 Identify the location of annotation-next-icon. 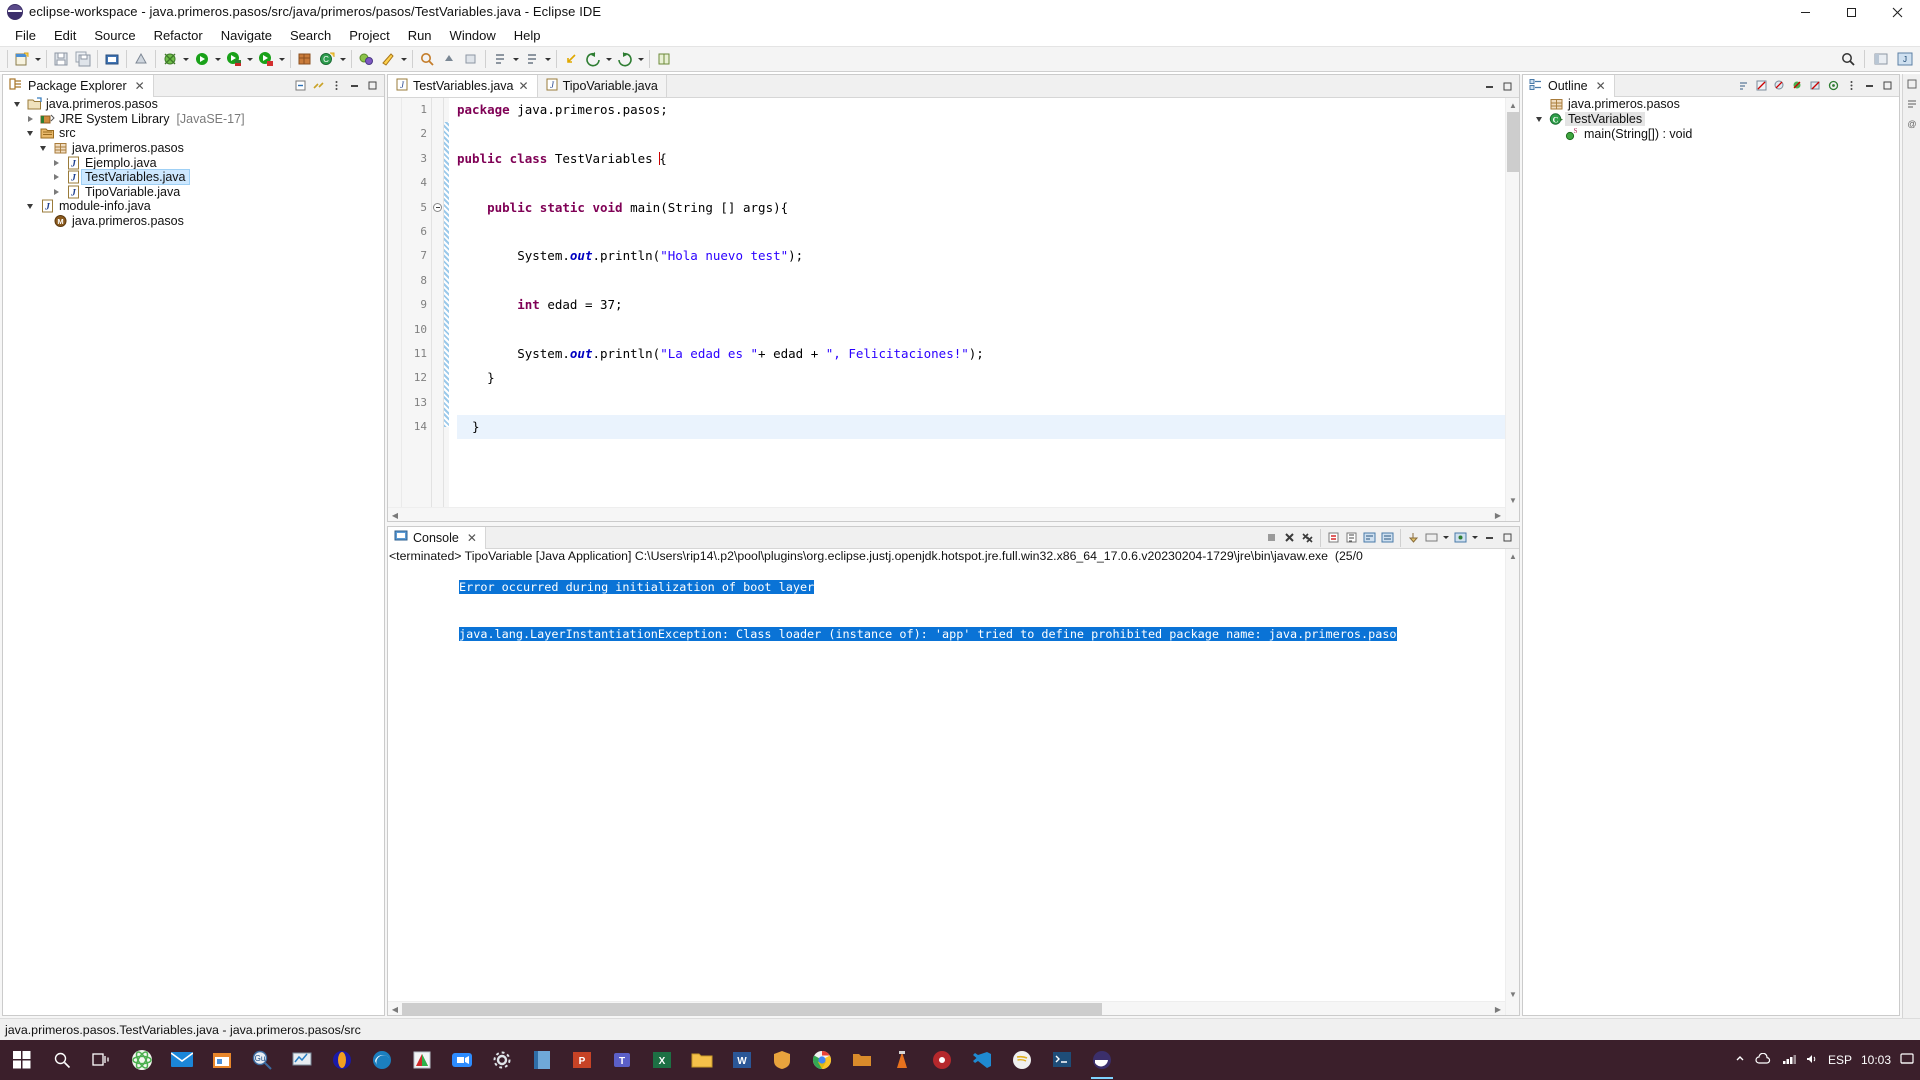
(471, 59).